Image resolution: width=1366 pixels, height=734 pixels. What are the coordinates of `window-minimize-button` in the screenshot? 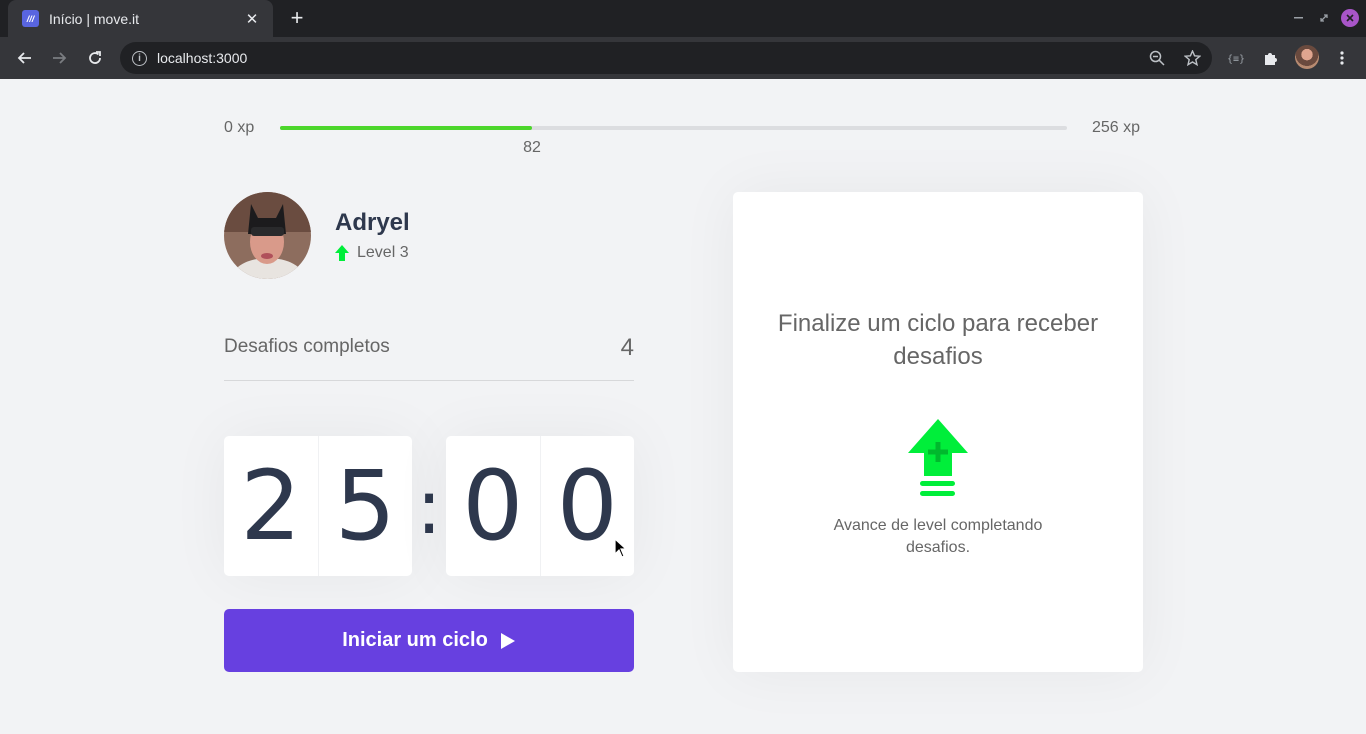 It's located at (1299, 18).